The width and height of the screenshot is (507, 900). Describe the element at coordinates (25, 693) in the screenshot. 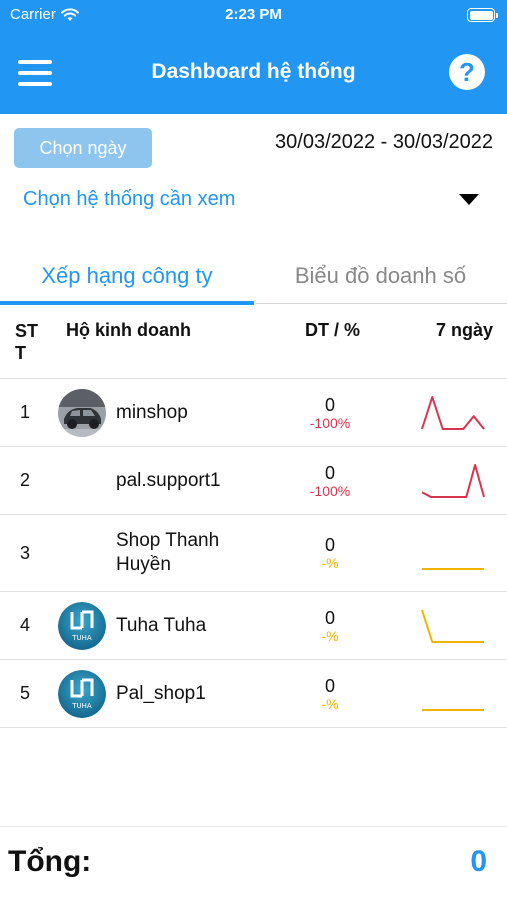

I see `row-rank: 5` at that location.